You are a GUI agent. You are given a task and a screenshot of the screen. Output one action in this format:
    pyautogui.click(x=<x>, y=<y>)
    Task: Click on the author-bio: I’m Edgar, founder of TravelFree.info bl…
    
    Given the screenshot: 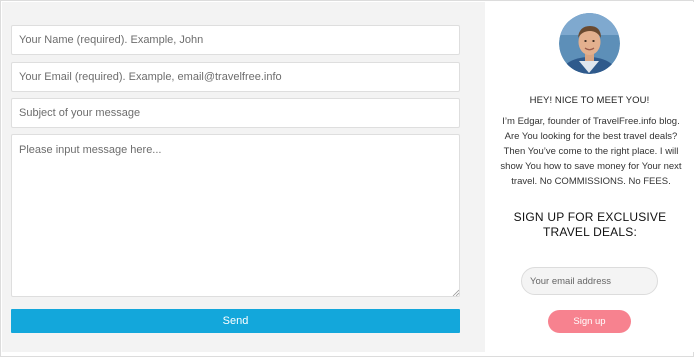 What is the action you would take?
    pyautogui.click(x=591, y=151)
    